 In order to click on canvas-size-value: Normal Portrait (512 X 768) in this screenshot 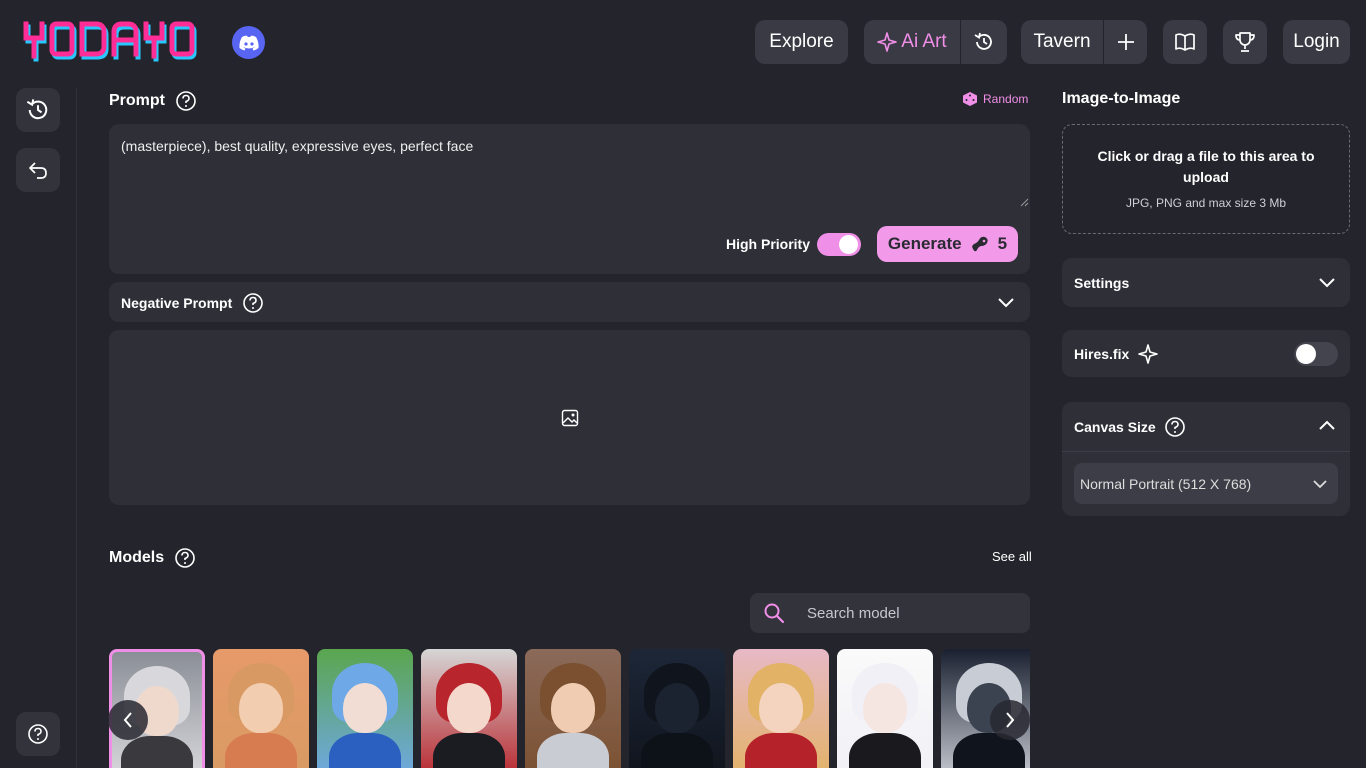, I will do `click(1166, 484)`.